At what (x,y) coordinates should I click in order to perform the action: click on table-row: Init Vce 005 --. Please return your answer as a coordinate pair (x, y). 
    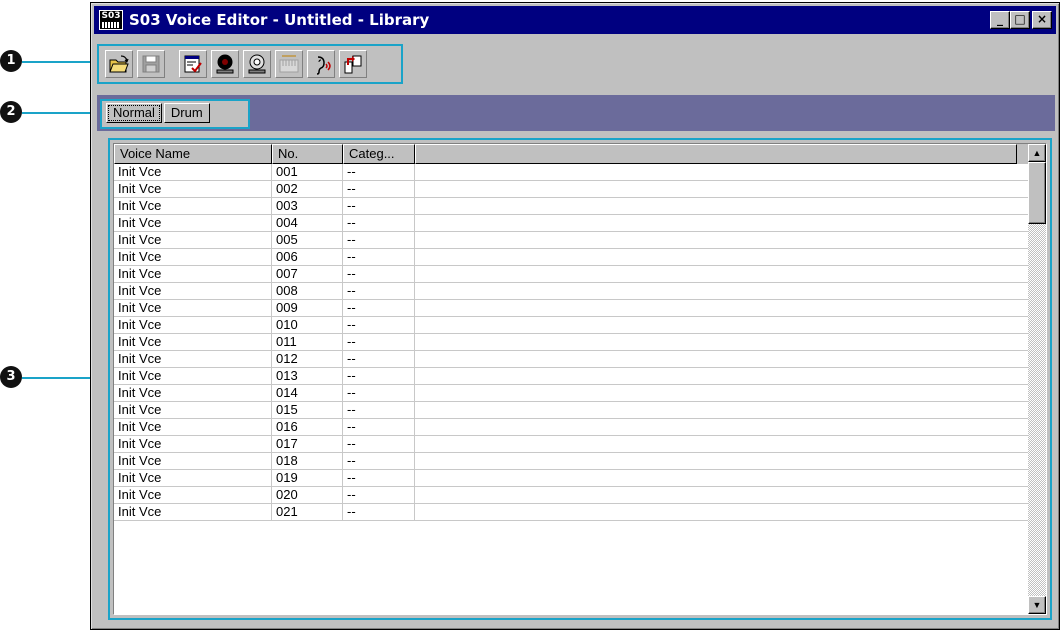
    Looking at the image, I should click on (580, 240).